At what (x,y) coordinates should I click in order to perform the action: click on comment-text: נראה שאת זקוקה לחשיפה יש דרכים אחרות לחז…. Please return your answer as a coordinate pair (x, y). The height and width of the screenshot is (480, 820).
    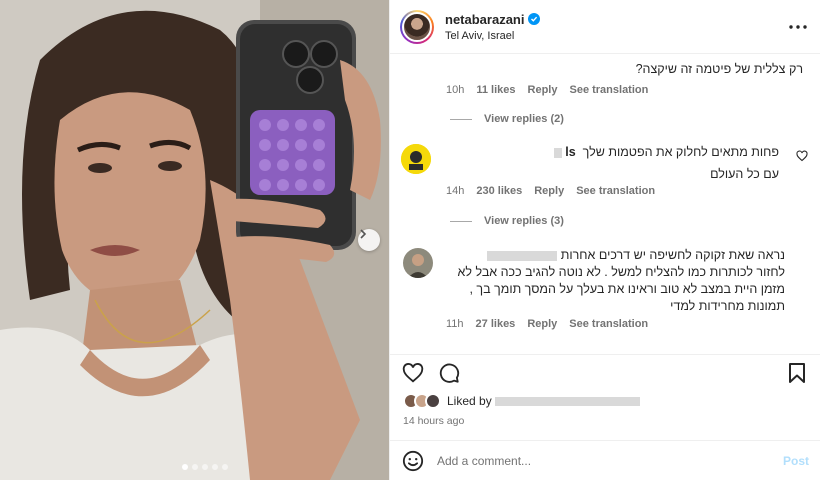
    Looking at the image, I should click on (615, 281).